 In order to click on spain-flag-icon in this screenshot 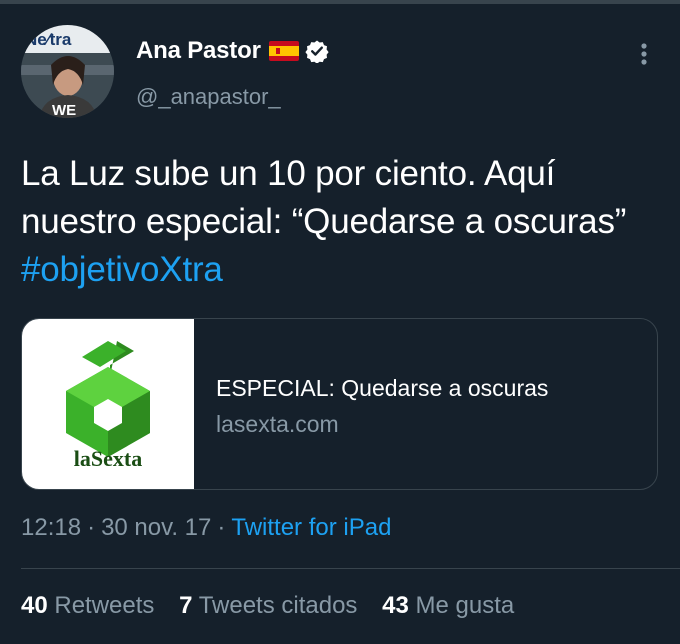, I will do `click(283, 51)`.